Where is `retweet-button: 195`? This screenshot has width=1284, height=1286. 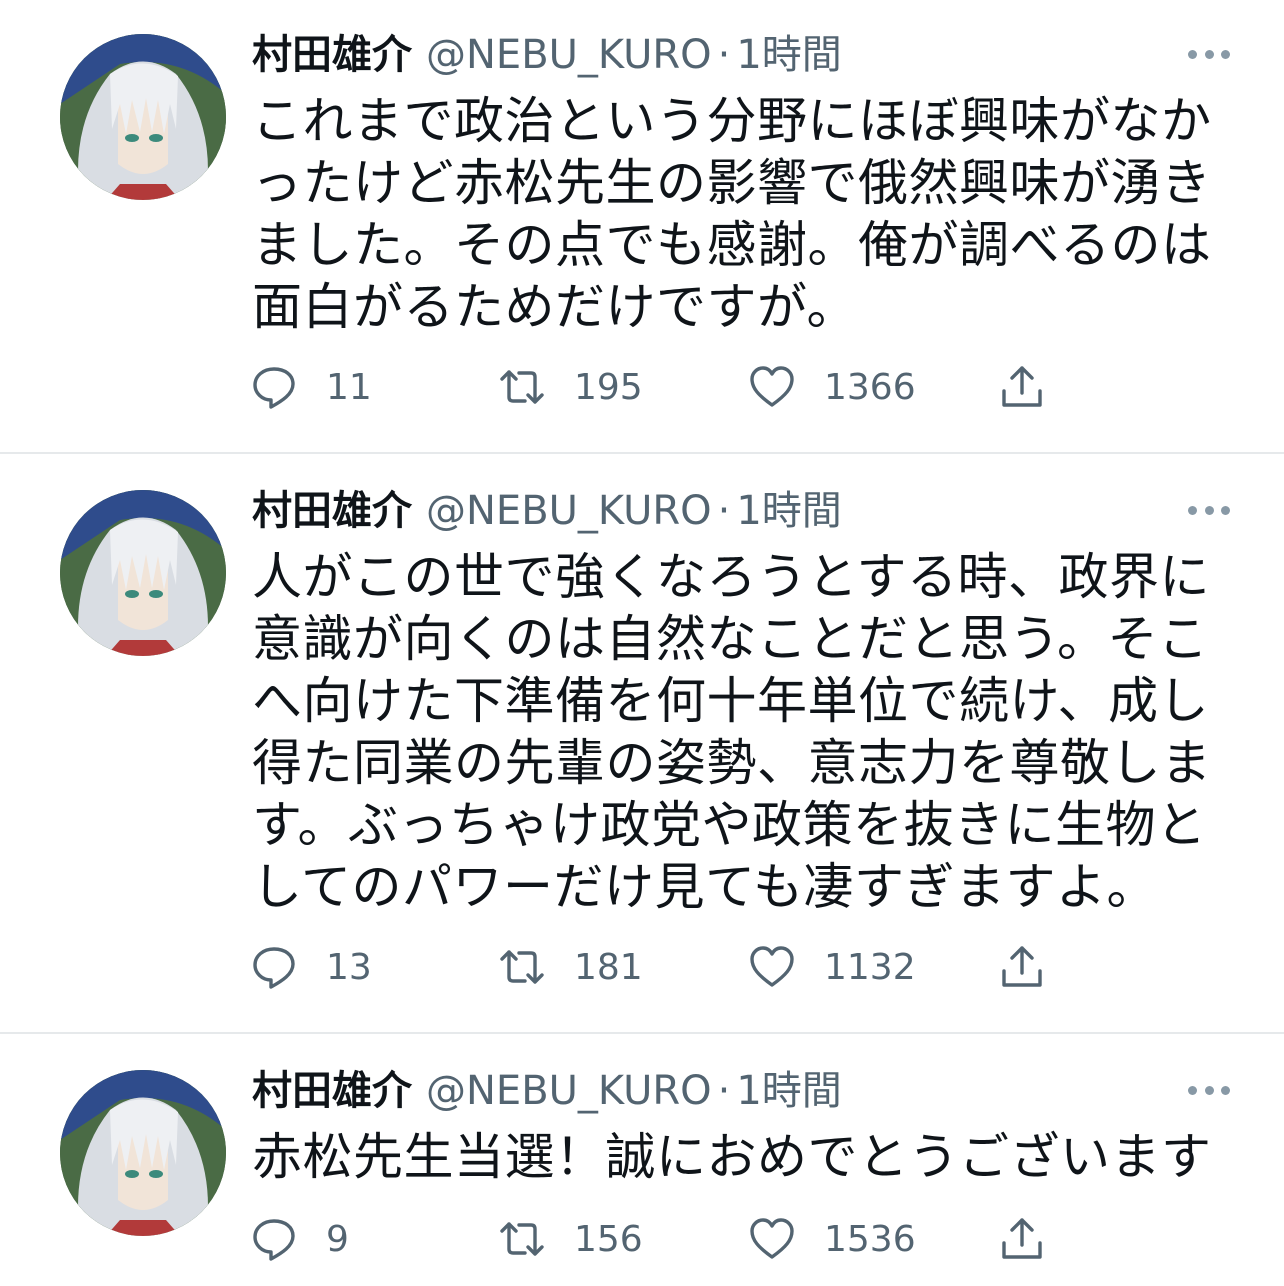 retweet-button: 195 is located at coordinates (570, 387).